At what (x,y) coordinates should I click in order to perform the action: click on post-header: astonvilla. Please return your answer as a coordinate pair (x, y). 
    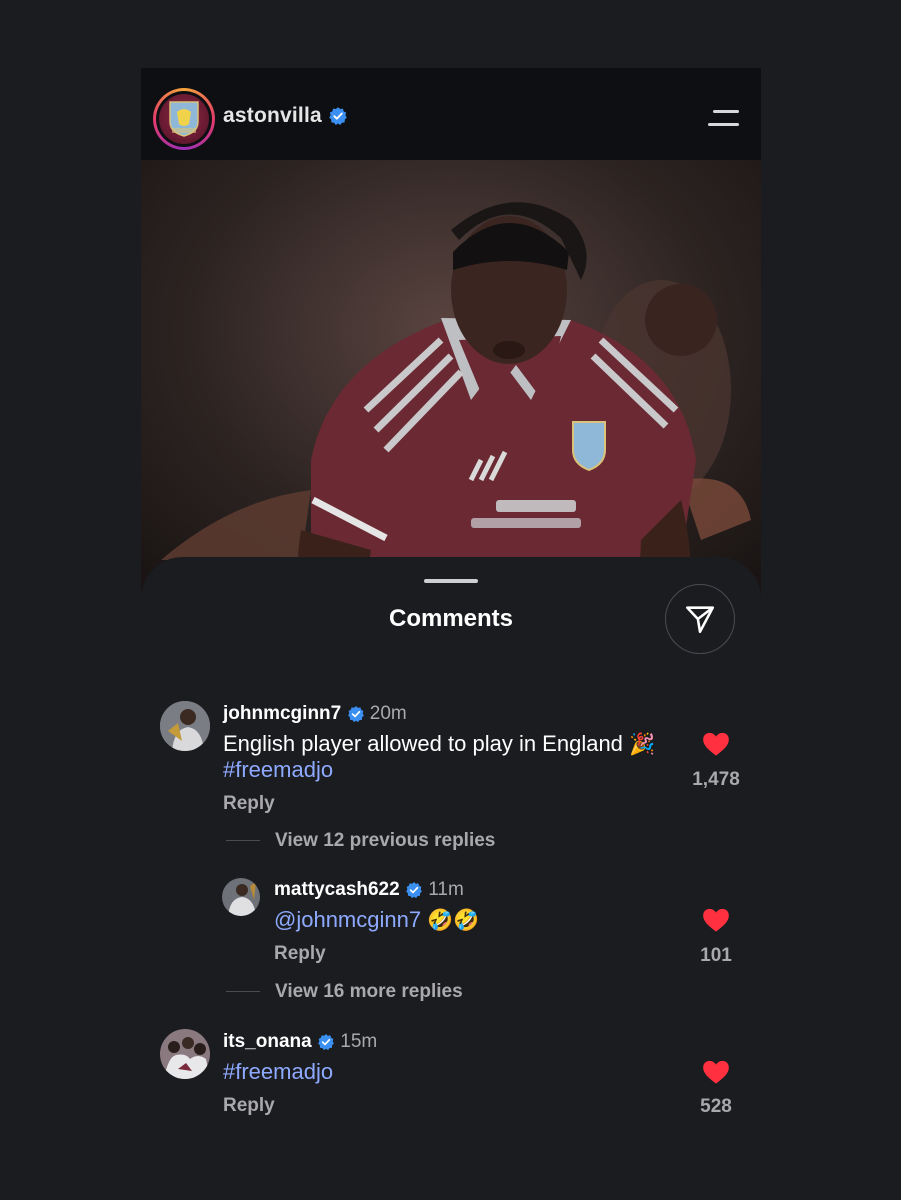
    Looking at the image, I should click on (451, 114).